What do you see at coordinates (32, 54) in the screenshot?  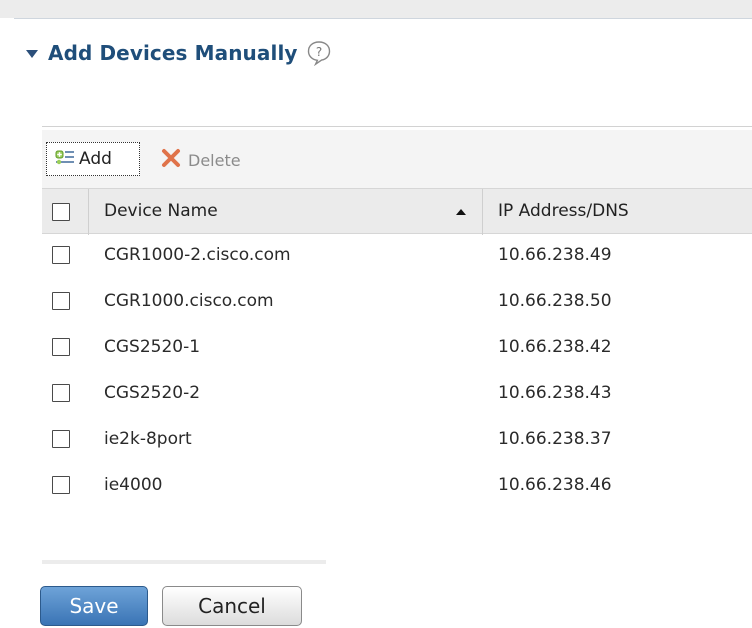 I see `collapse-arrow-icon` at bounding box center [32, 54].